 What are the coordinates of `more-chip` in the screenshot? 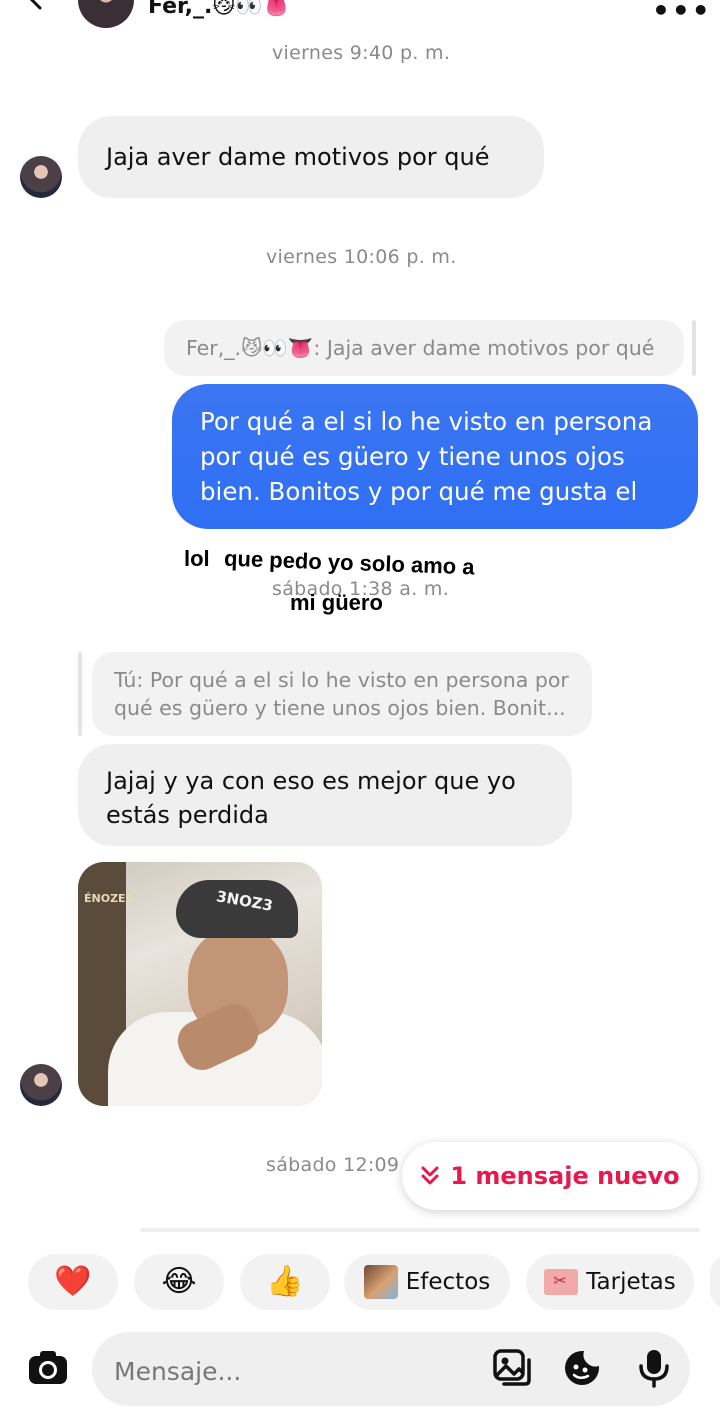 It's located at (715, 1282).